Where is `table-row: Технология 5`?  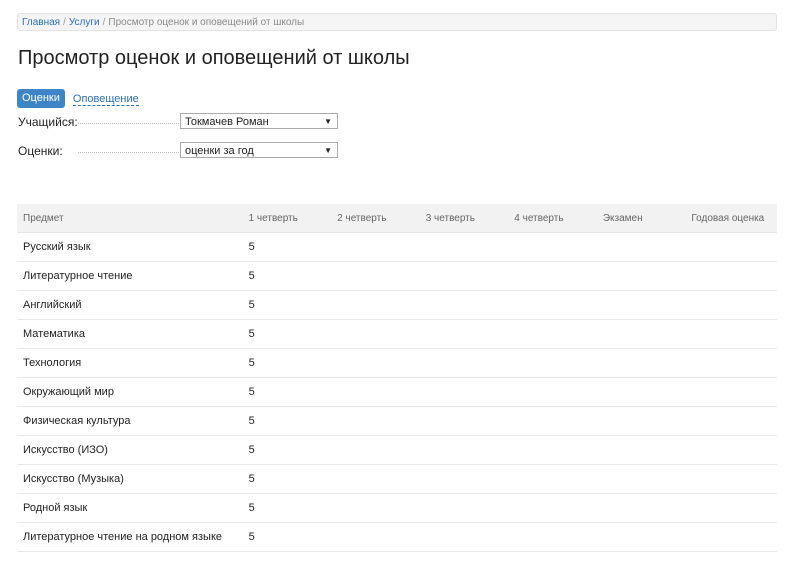
table-row: Технология 5 is located at coordinates (397, 363).